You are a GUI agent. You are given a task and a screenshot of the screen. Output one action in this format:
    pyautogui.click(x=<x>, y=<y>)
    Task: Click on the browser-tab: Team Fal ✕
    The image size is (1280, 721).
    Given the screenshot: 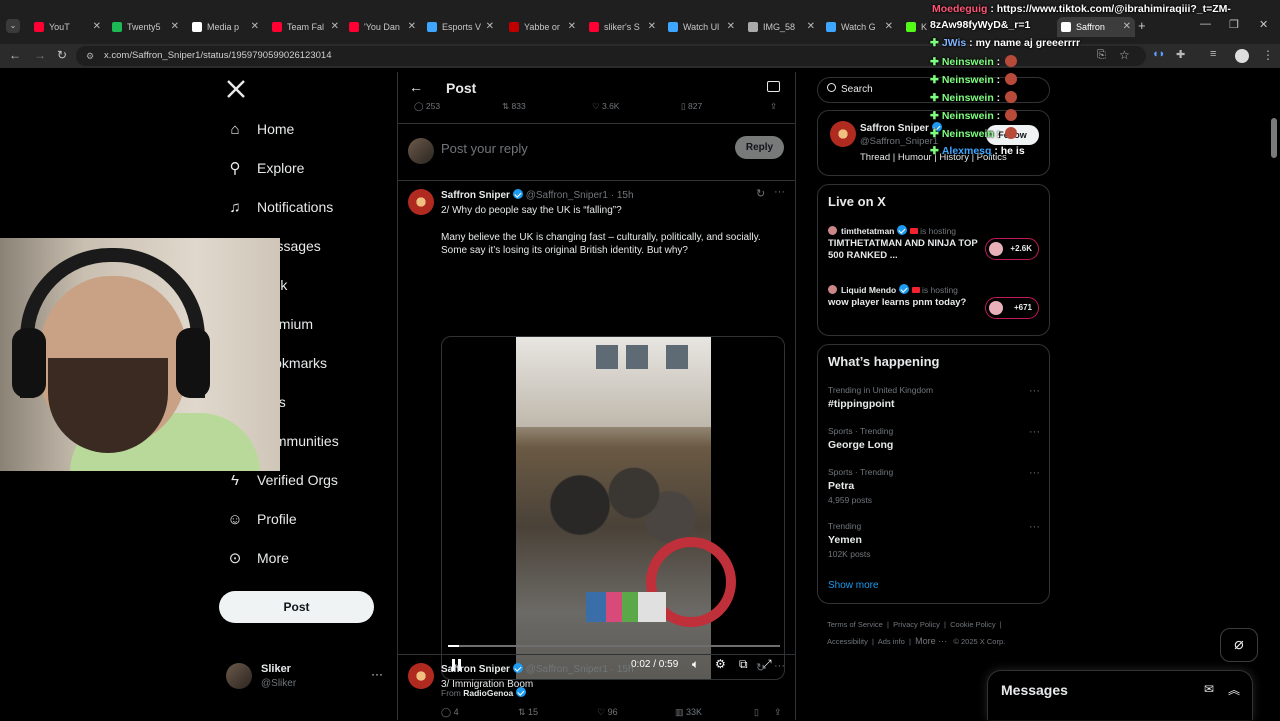 What is the action you would take?
    pyautogui.click(x=305, y=27)
    